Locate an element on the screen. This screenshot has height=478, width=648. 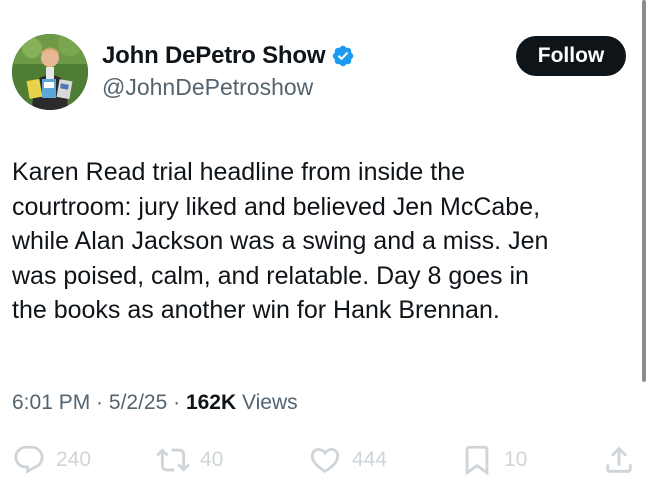
like-button: 444 is located at coordinates (347, 459).